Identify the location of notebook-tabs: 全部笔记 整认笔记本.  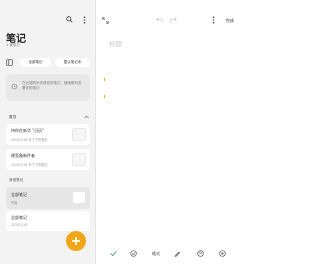
(48, 62).